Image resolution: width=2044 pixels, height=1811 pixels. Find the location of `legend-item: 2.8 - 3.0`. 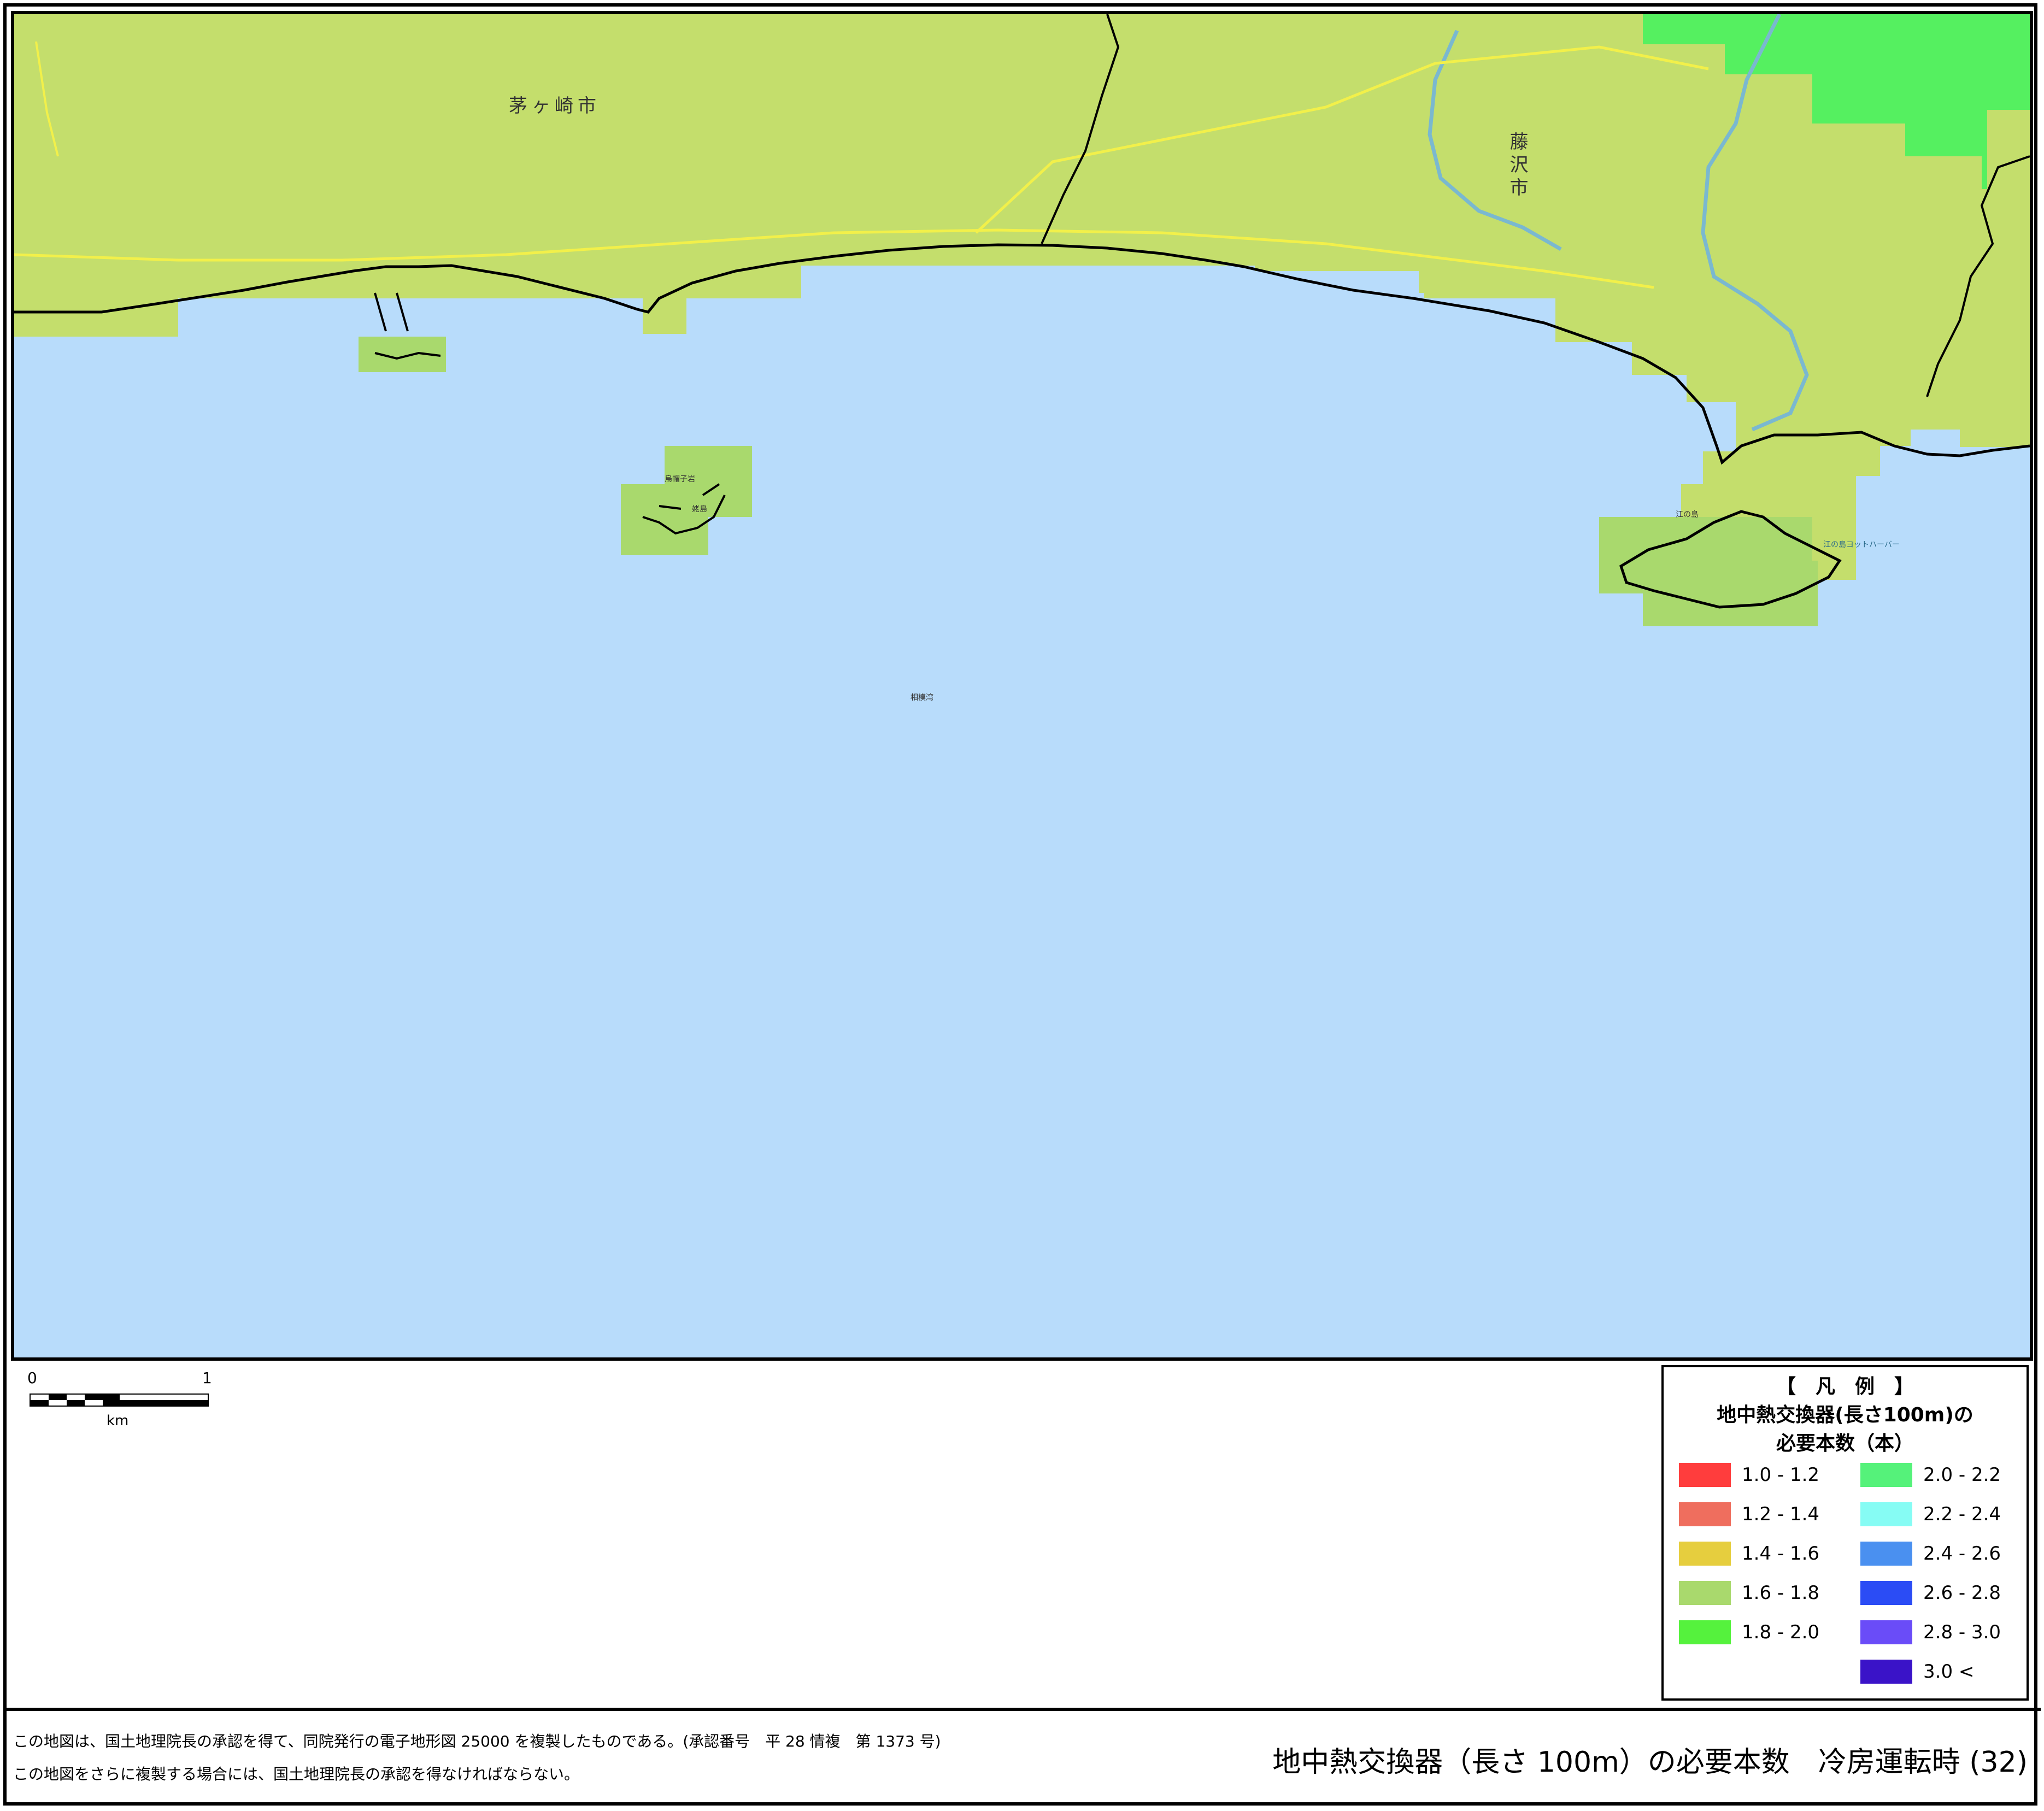

legend-item: 2.8 - 3.0 is located at coordinates (1930, 1632).